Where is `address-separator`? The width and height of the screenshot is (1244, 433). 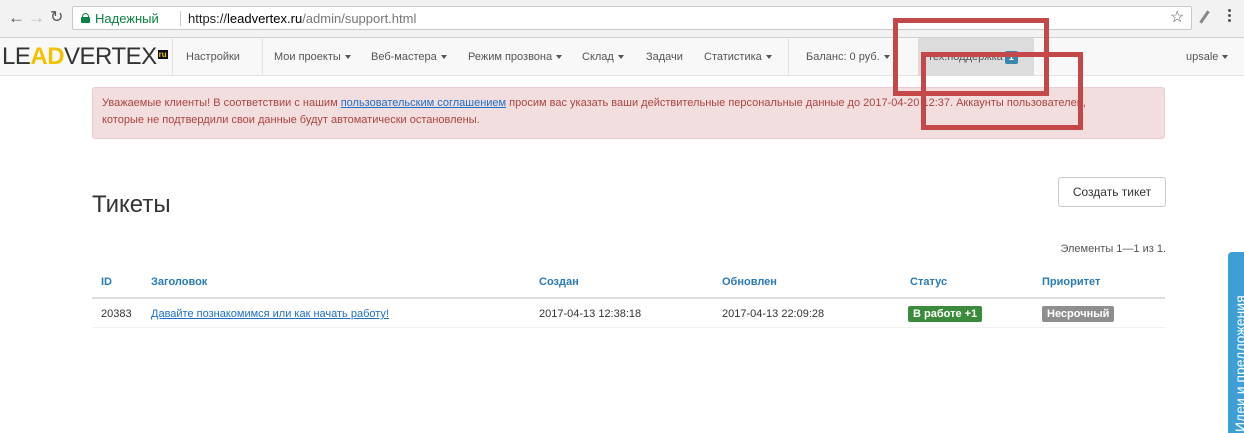 address-separator is located at coordinates (180, 18).